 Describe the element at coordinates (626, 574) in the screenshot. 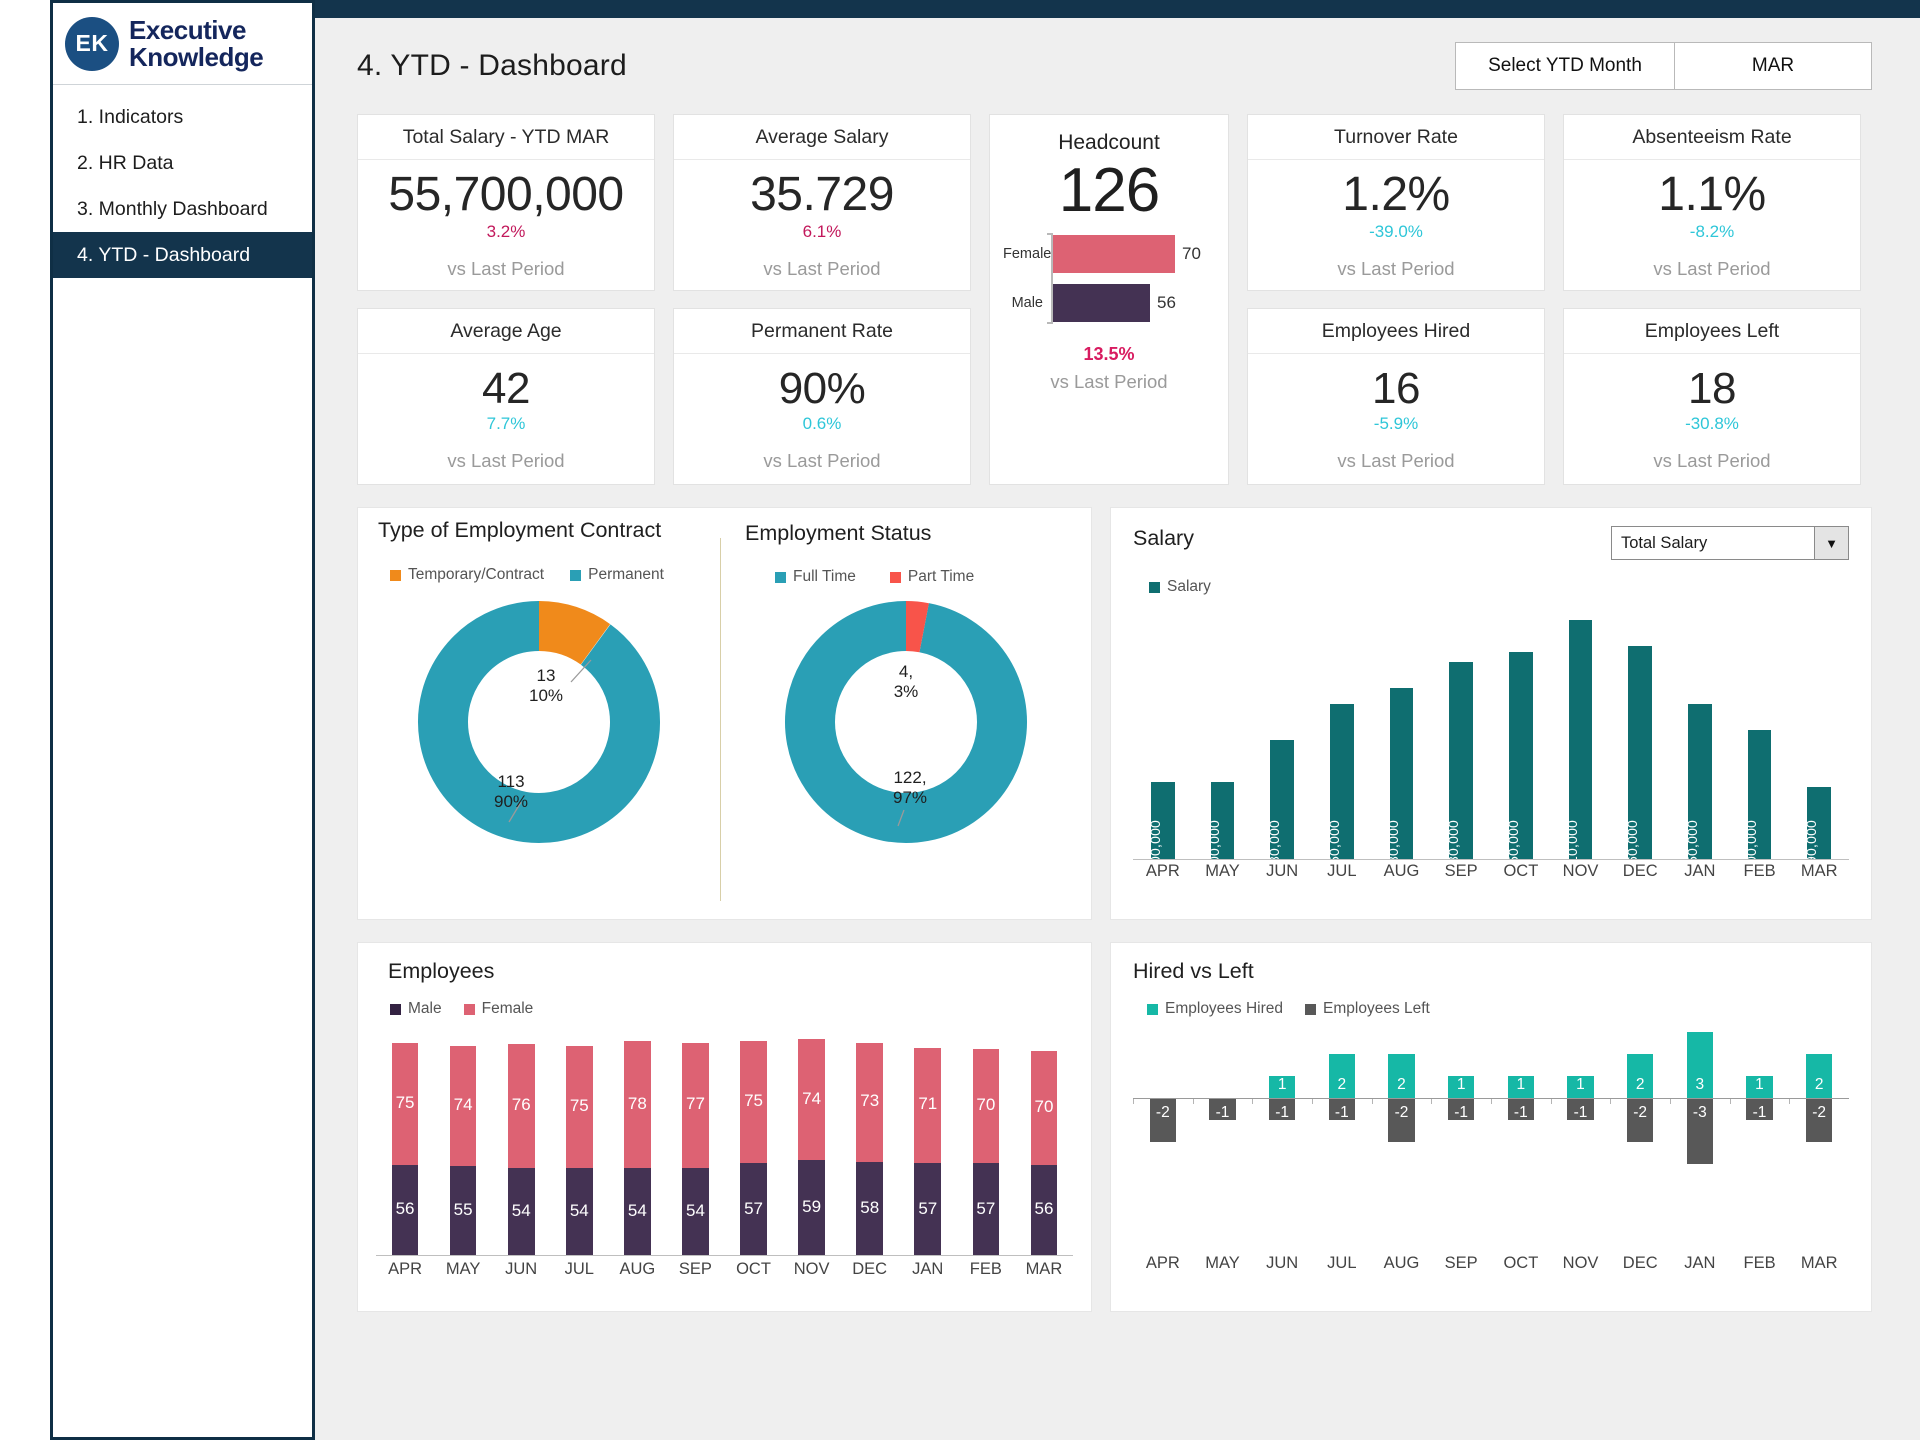

I see `legend-label: Permanent` at that location.